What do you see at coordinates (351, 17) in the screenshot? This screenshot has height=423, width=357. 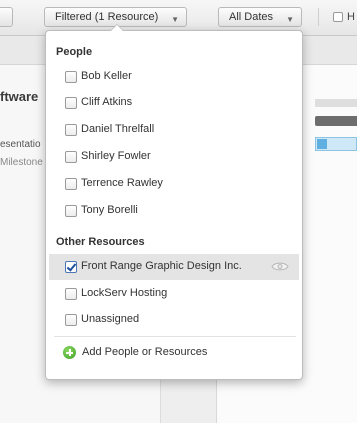 I see `toolbar-checkbox-label: H` at bounding box center [351, 17].